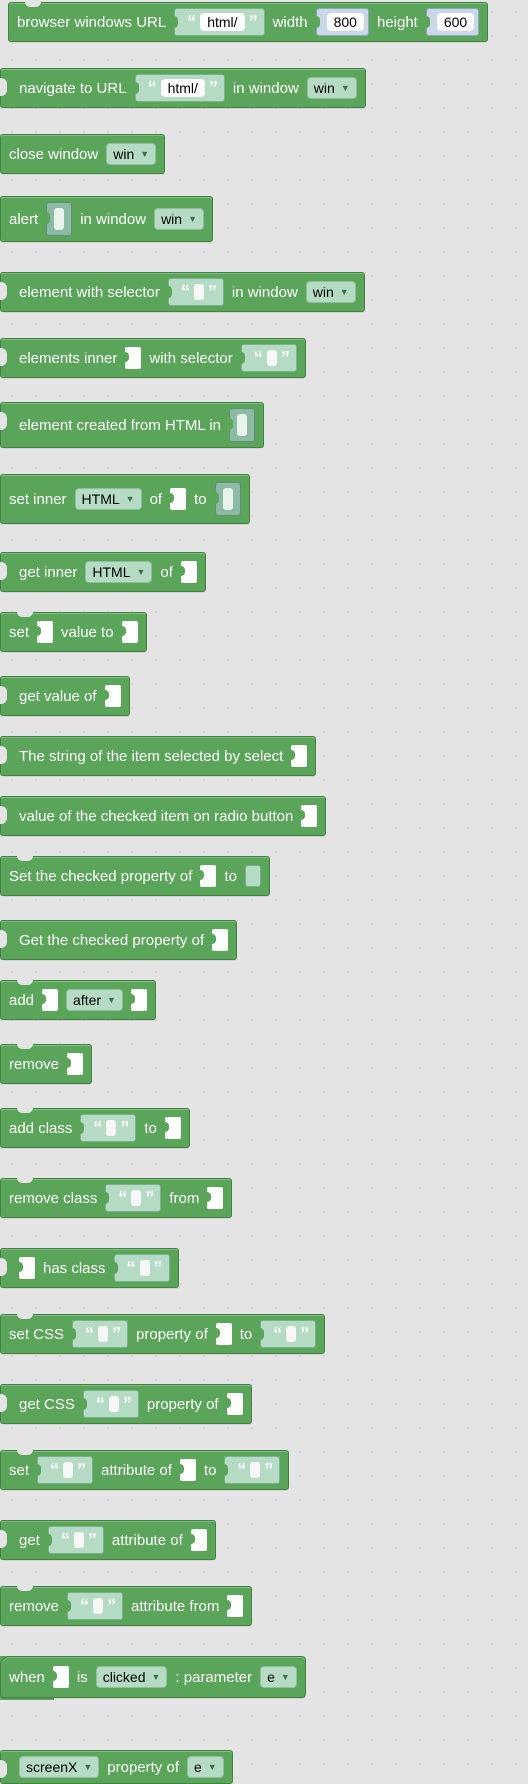  I want to click on event-param-dropdown: e ▼, so click(205, 1767).